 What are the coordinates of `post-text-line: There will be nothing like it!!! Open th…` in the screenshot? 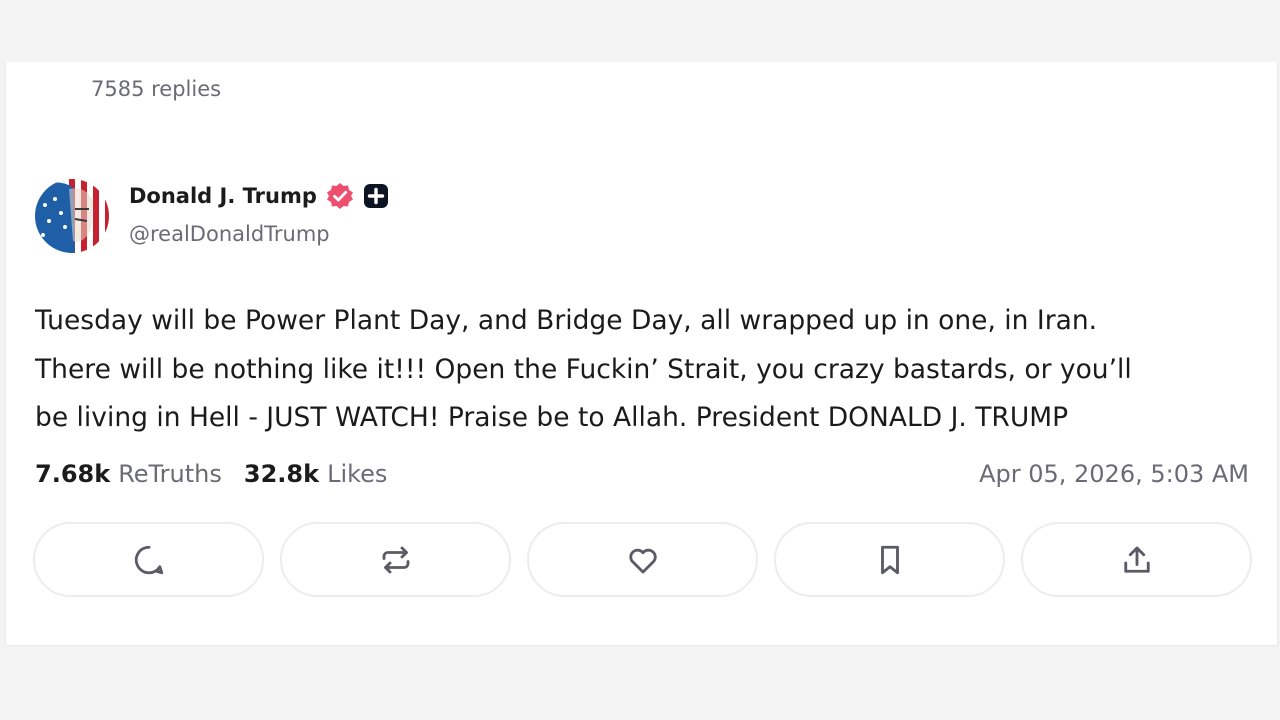 It's located at (583, 369).